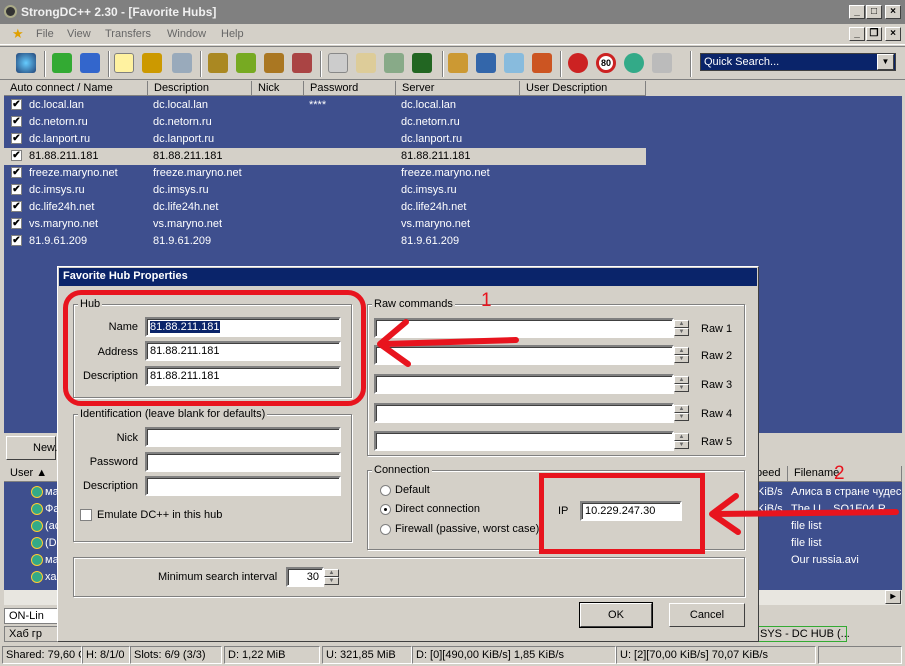 The image size is (905, 666). I want to click on menu-file: File, so click(45, 34).